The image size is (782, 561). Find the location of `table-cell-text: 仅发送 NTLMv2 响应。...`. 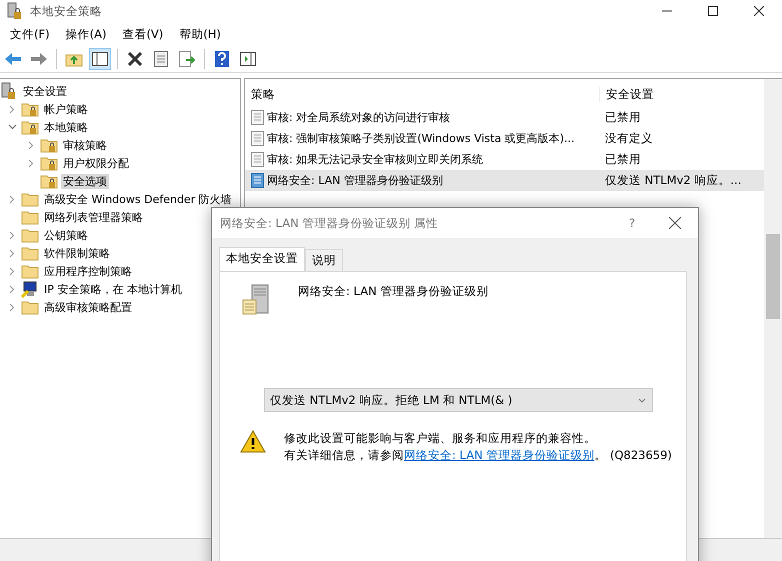

table-cell-text: 仅发送 NTLMv2 响应。... is located at coordinates (673, 180).